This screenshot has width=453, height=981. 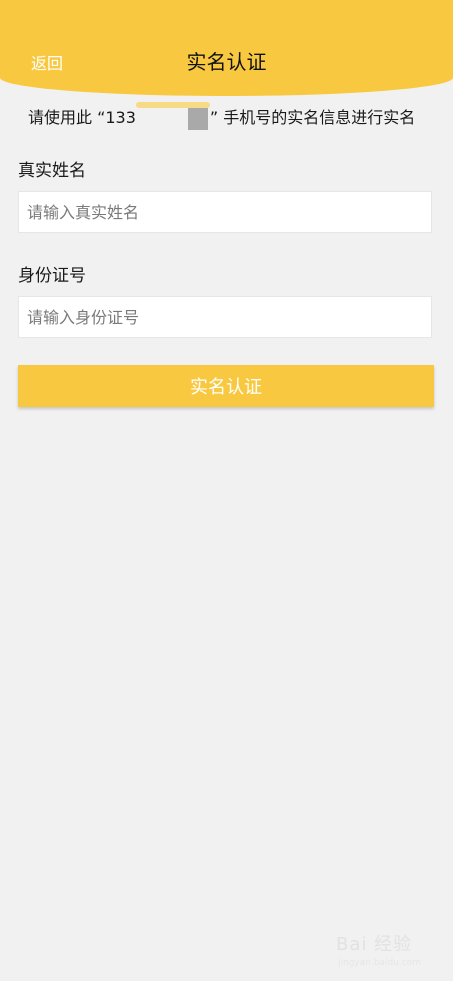 I want to click on id-number-label: 身份证号, so click(x=52, y=276).